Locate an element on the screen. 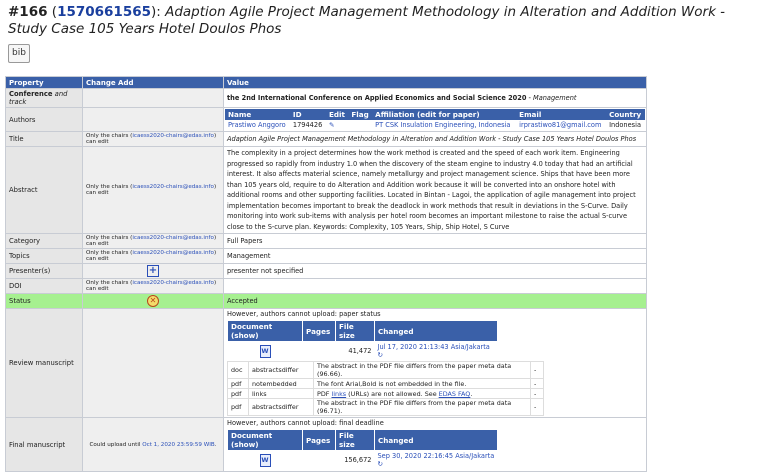  doi-value is located at coordinates (435, 286).